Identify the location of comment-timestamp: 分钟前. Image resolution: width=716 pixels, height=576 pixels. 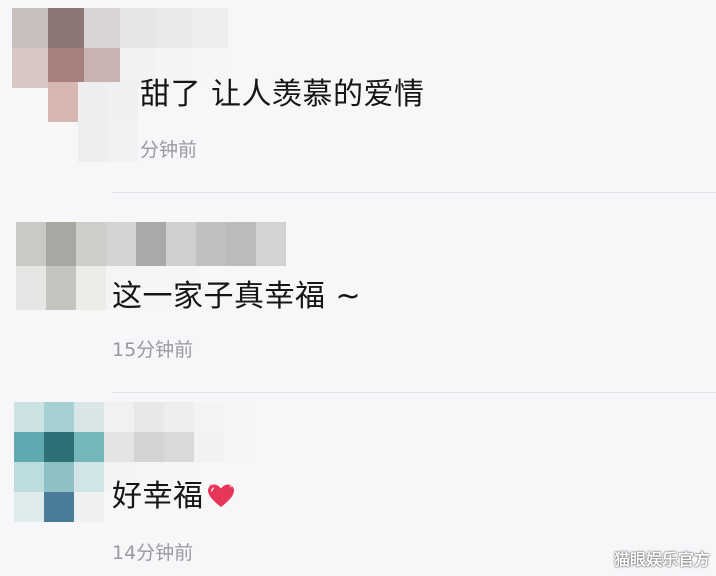
(169, 150).